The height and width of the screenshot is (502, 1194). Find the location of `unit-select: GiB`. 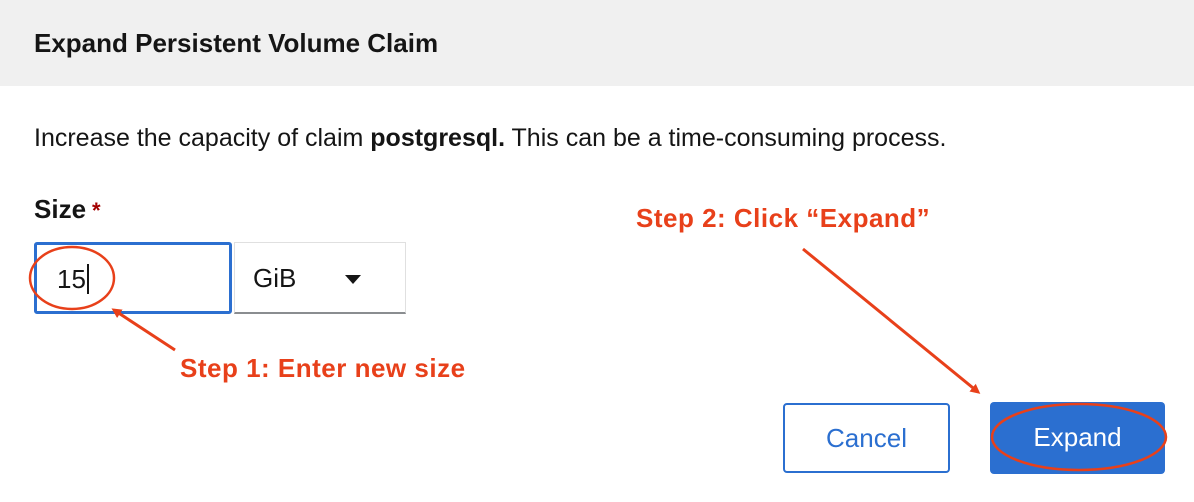

unit-select: GiB is located at coordinates (320, 278).